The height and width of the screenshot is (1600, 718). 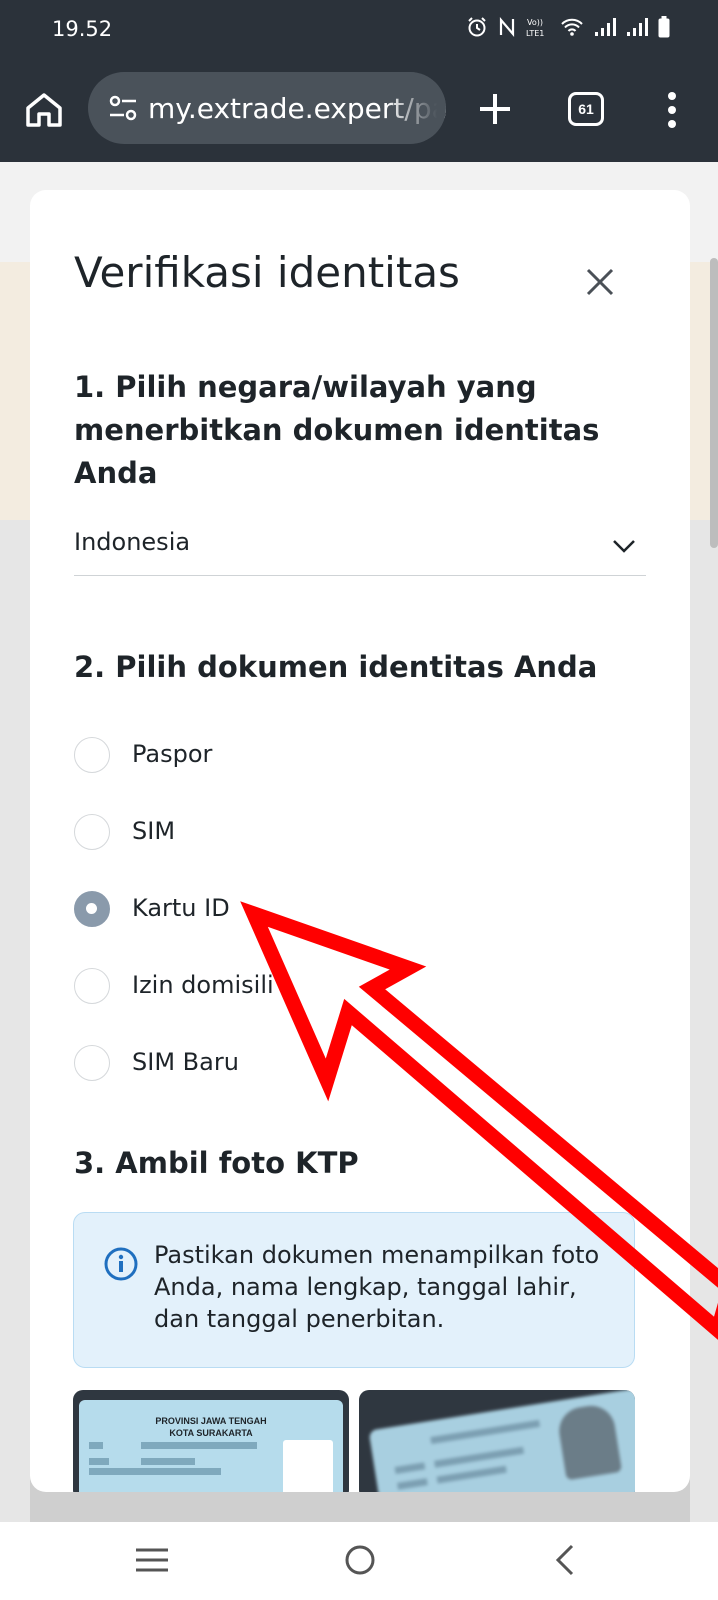 I want to click on country-select: Indonesia, so click(x=360, y=551).